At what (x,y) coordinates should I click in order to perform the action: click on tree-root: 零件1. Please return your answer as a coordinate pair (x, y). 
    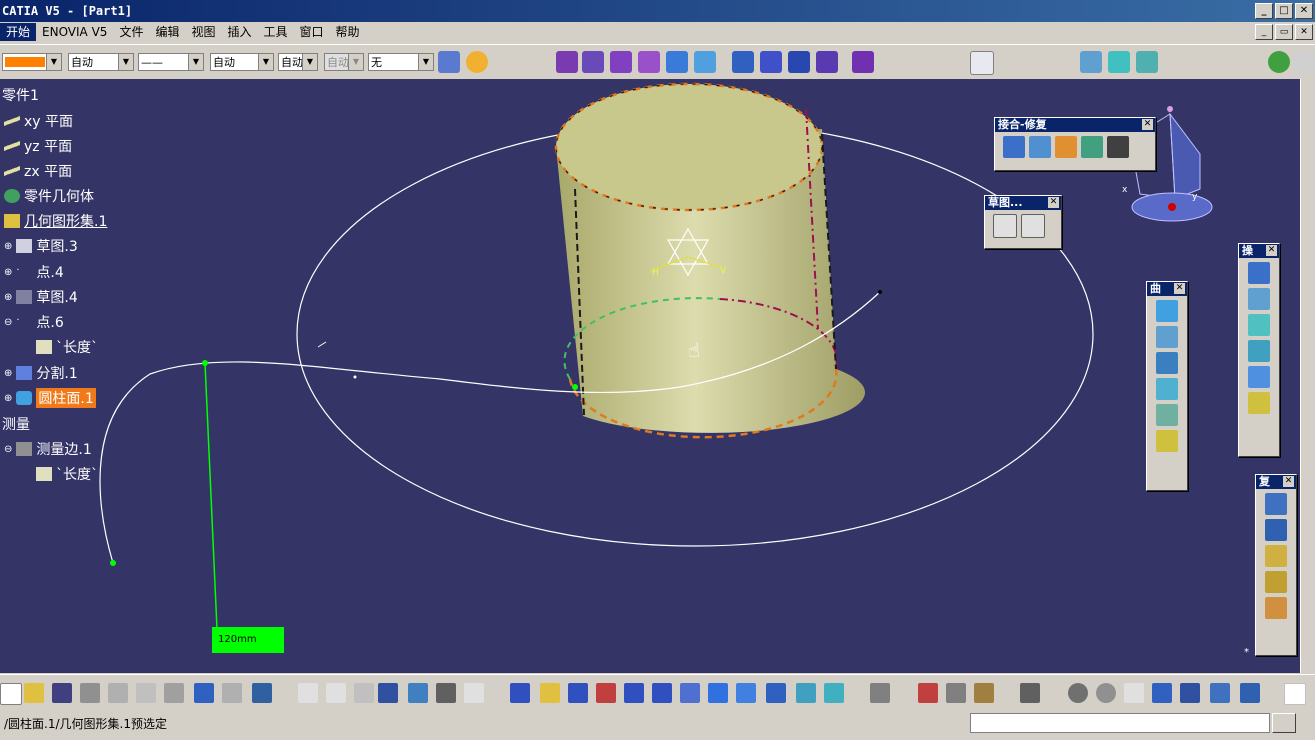
    Looking at the image, I should click on (20, 95).